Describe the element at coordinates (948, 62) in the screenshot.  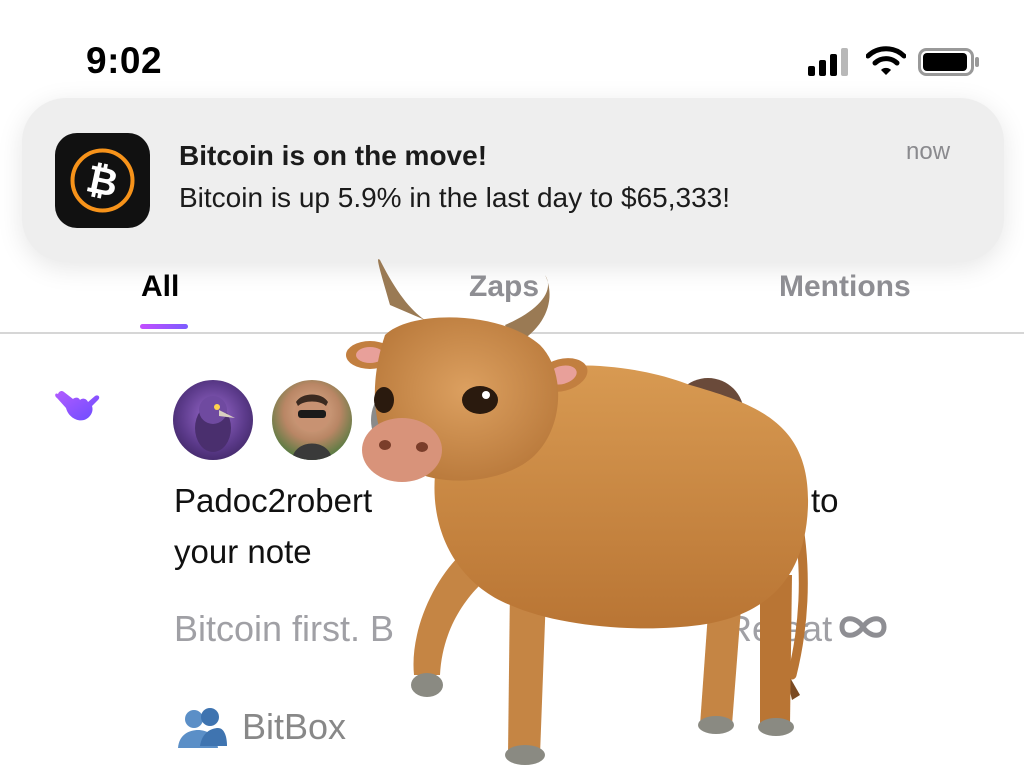
I see `battery-icon` at that location.